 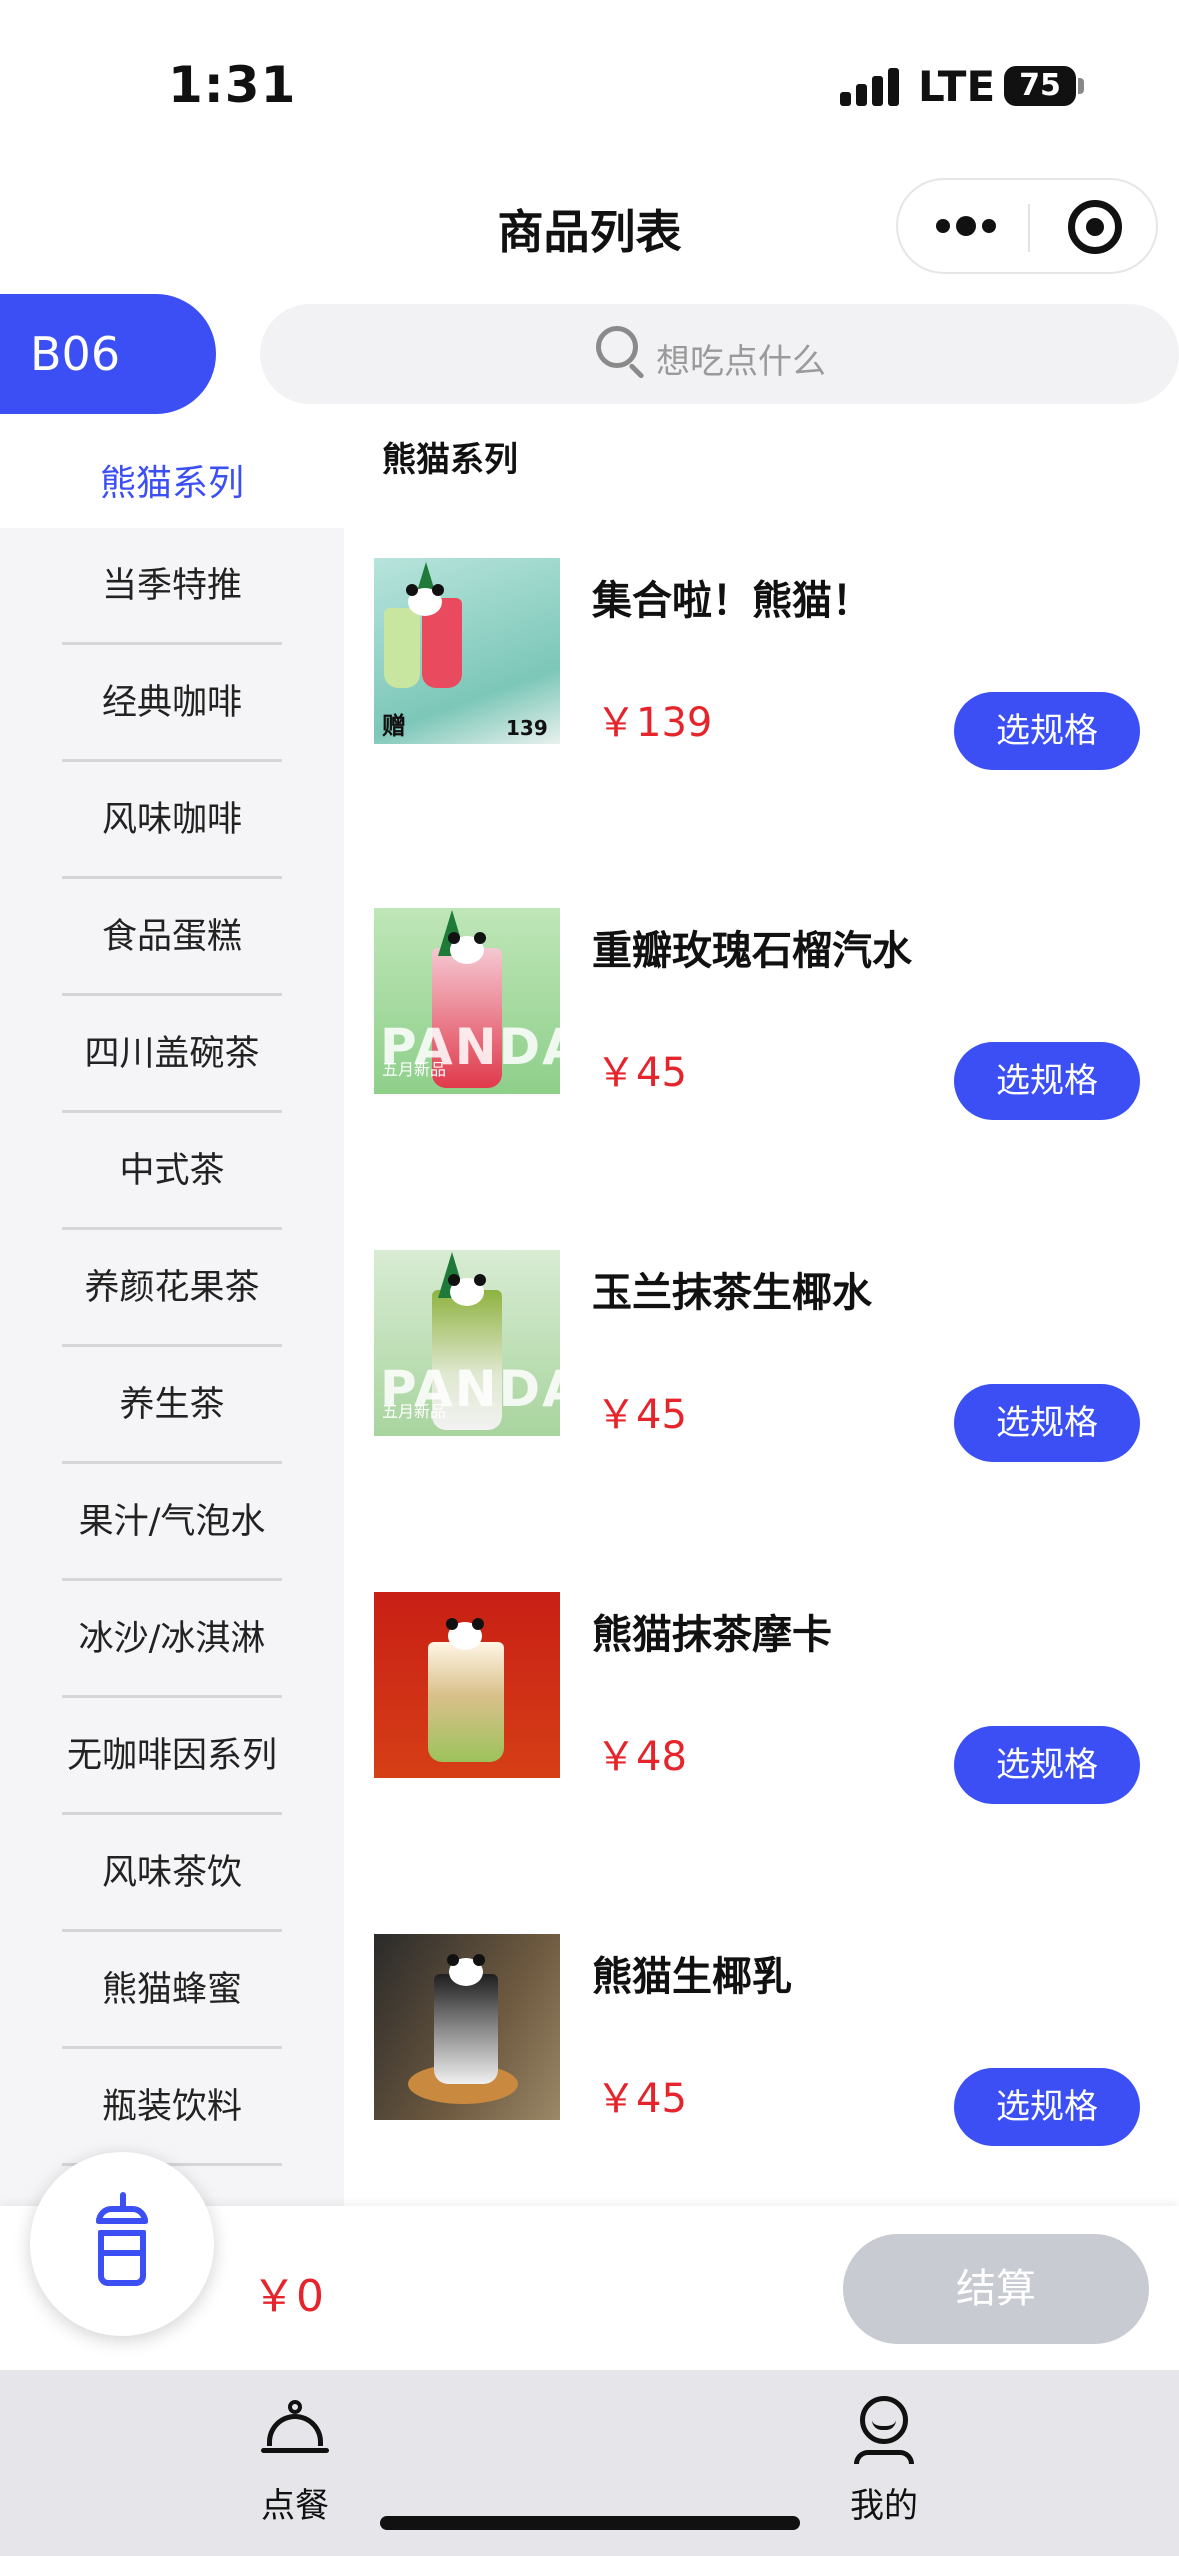 I want to click on search-placeholder: 想吃点什么, so click(x=741, y=362).